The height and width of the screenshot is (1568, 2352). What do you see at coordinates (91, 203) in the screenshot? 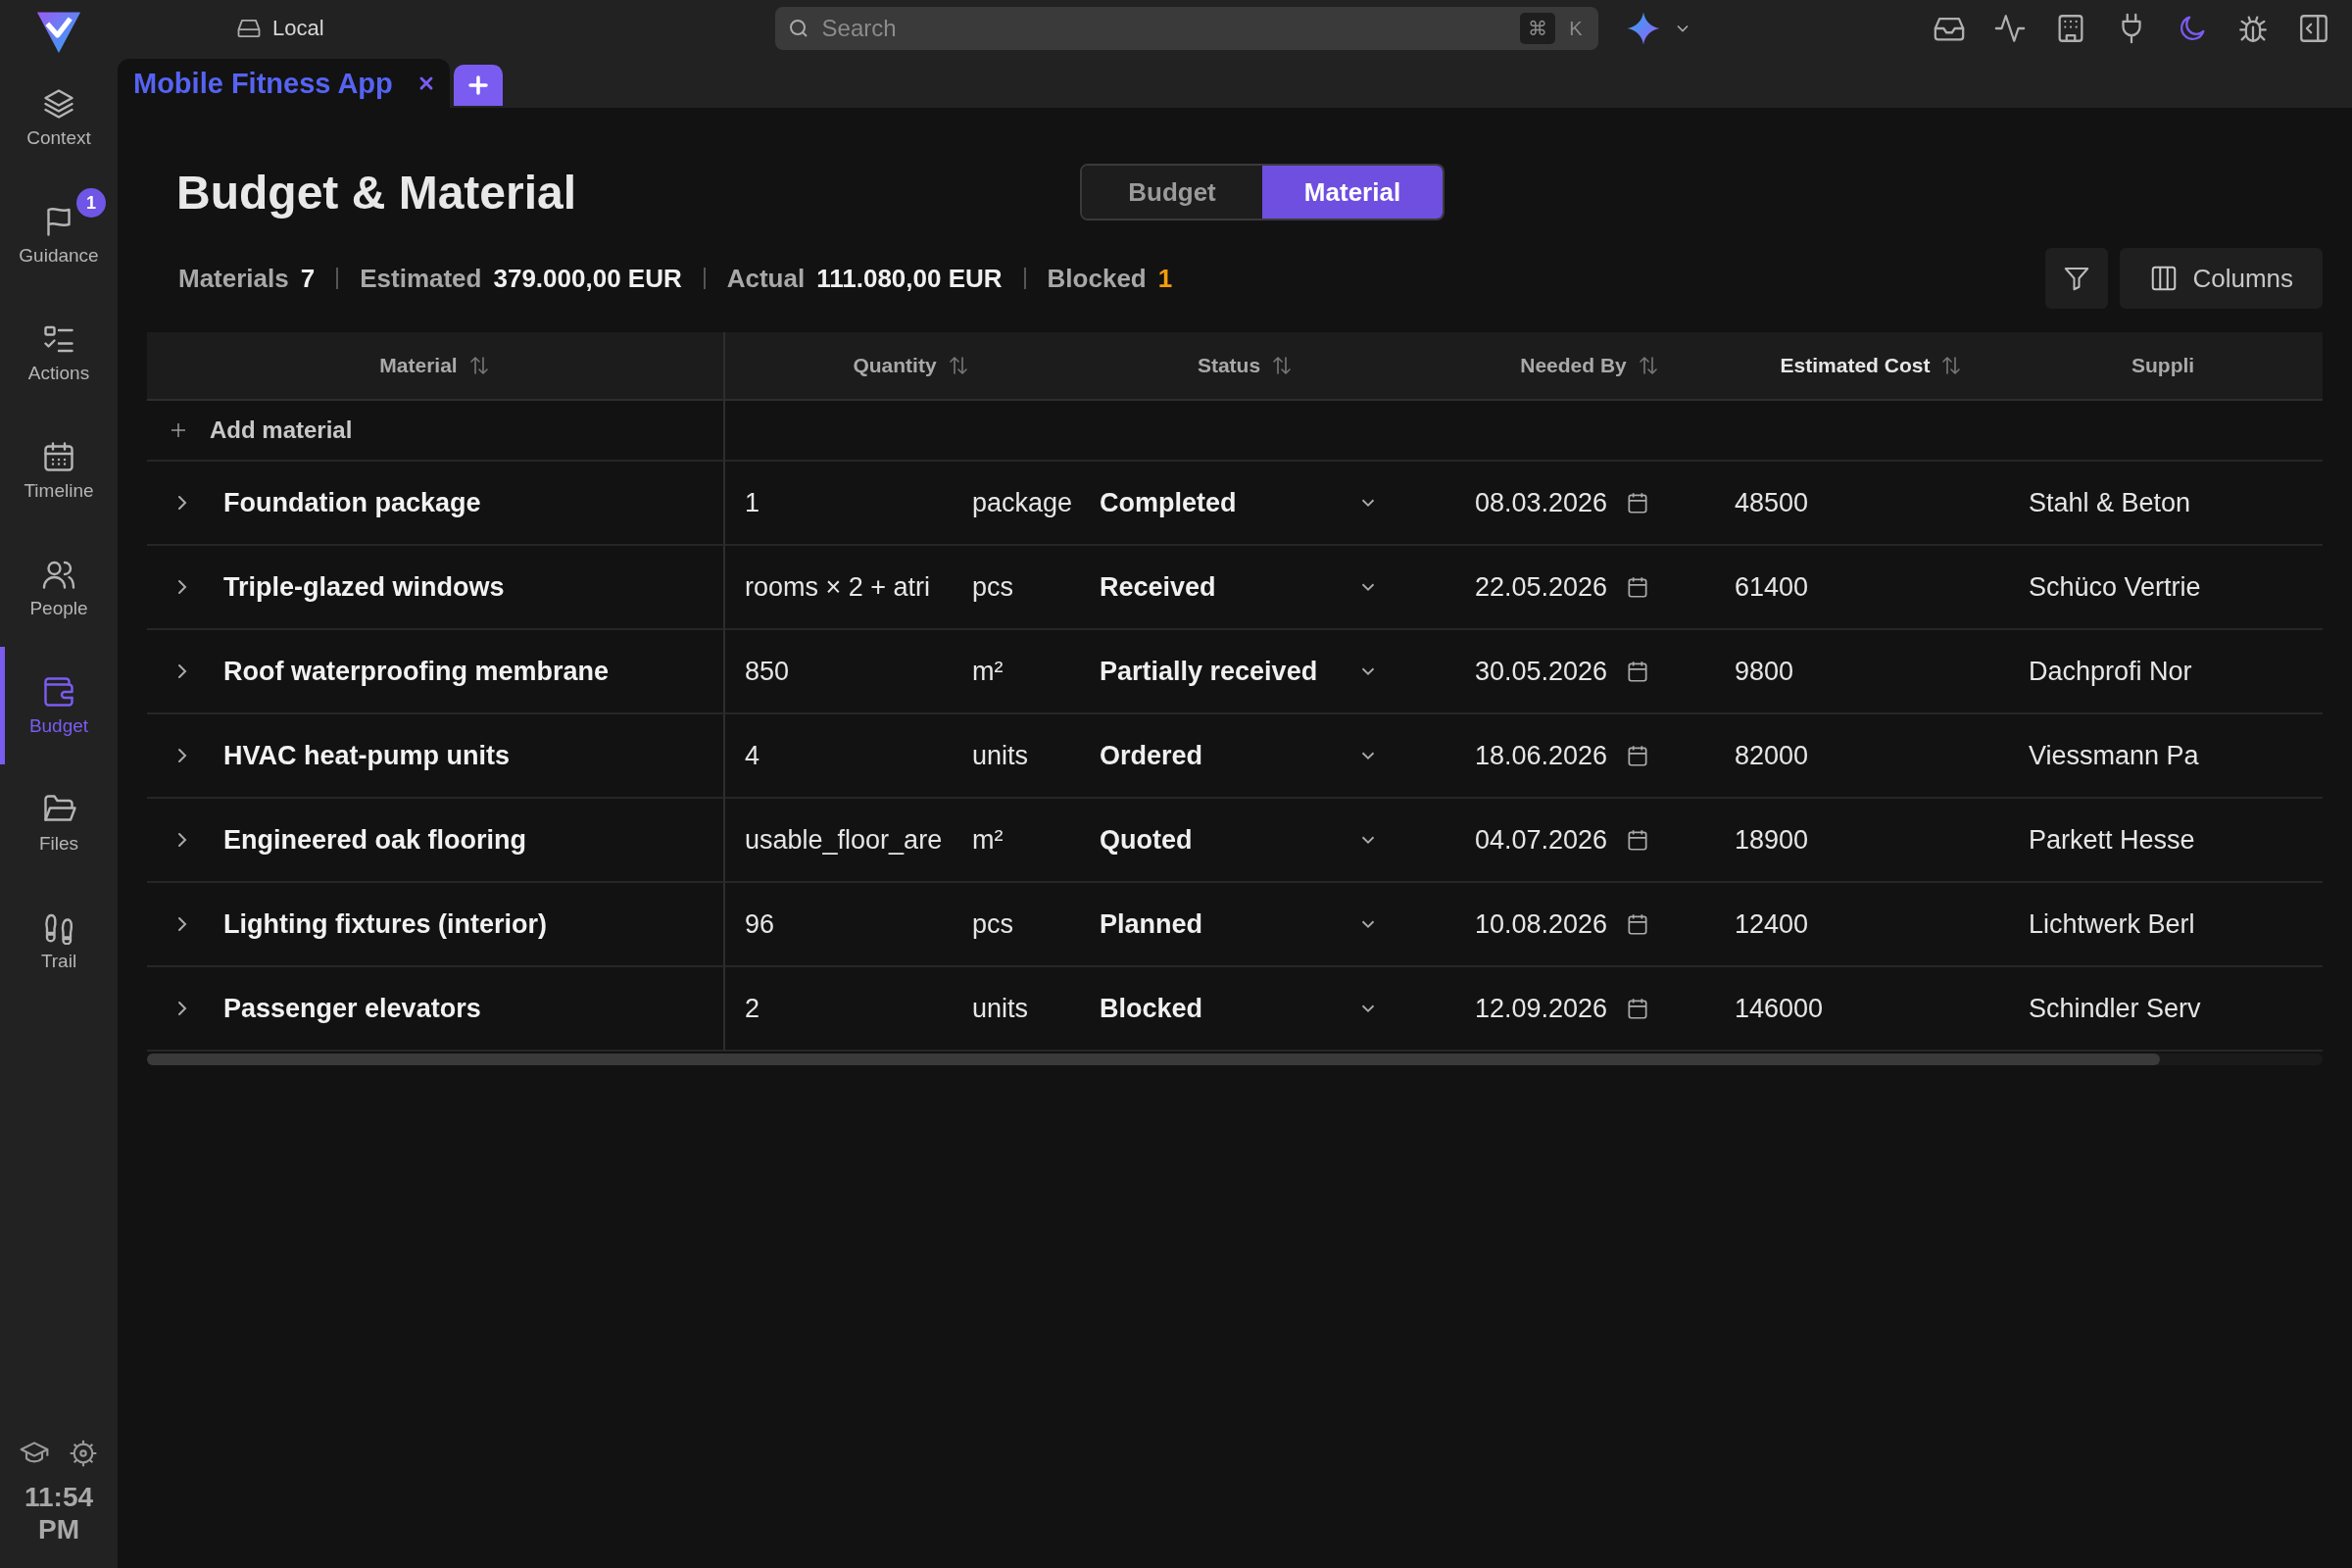
I see `notification-badge: 1` at bounding box center [91, 203].